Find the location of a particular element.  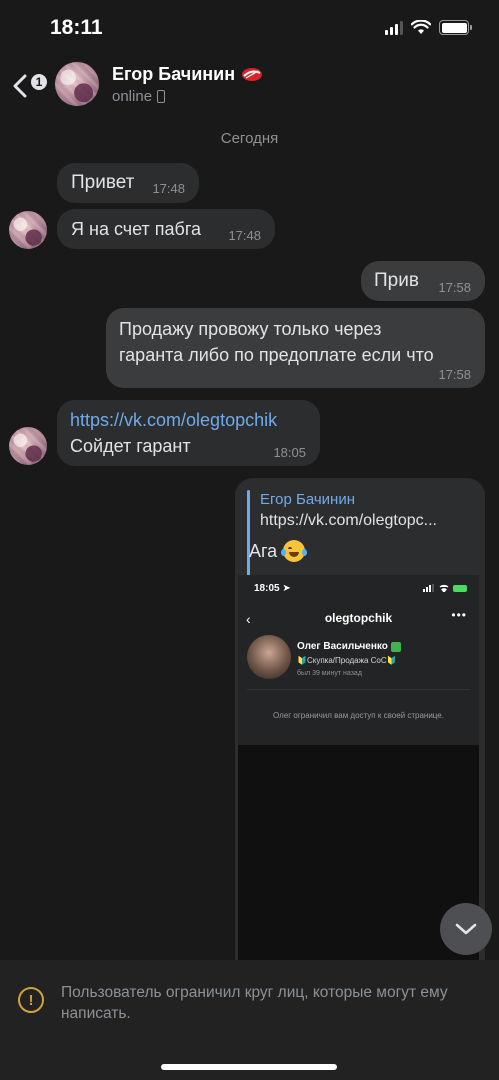

screenshot-status-icons is located at coordinates (445, 588).